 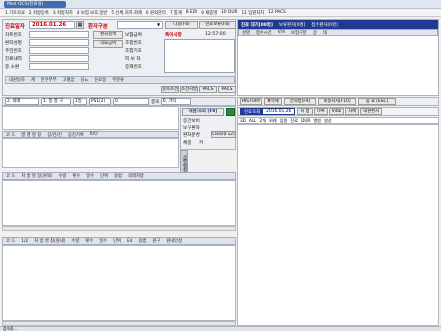 I want to click on order2-col-4: 수량, so click(x=75, y=241).